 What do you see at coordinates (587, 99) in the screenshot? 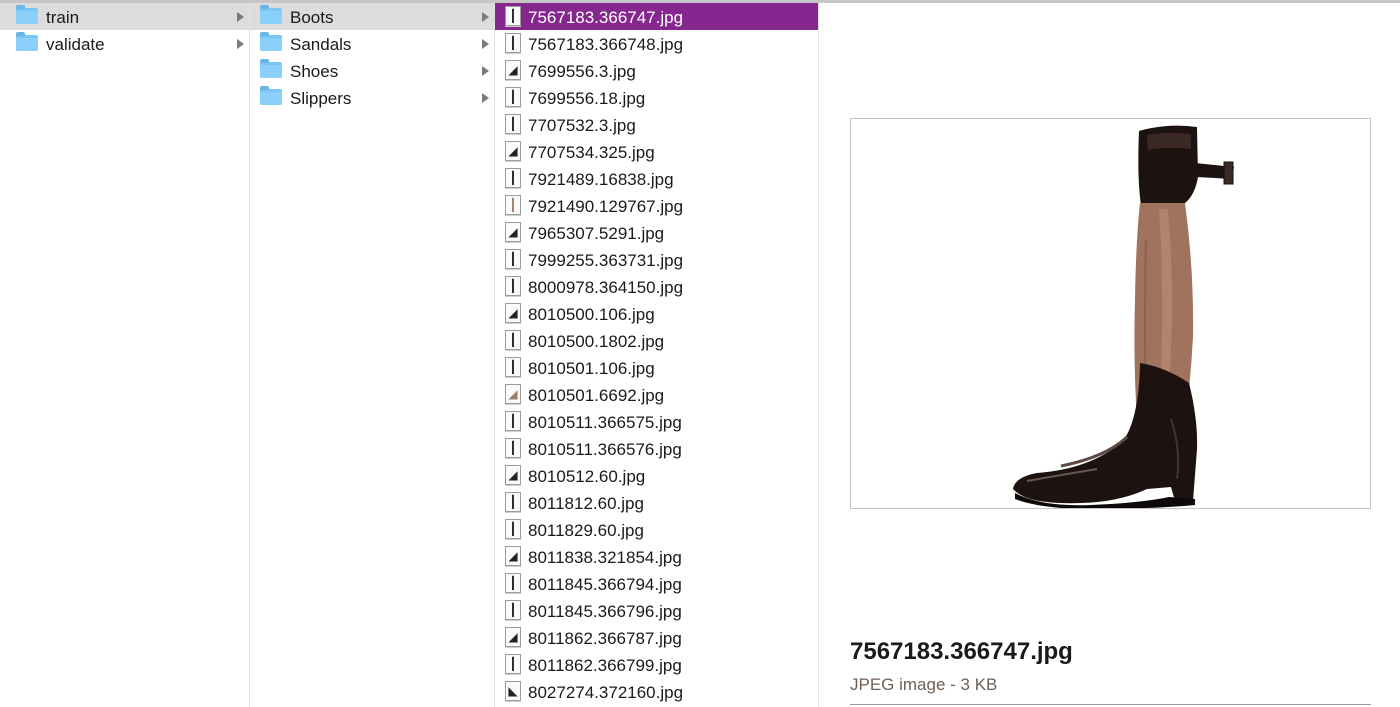
I see `file-label: 7699556.18.jpg` at bounding box center [587, 99].